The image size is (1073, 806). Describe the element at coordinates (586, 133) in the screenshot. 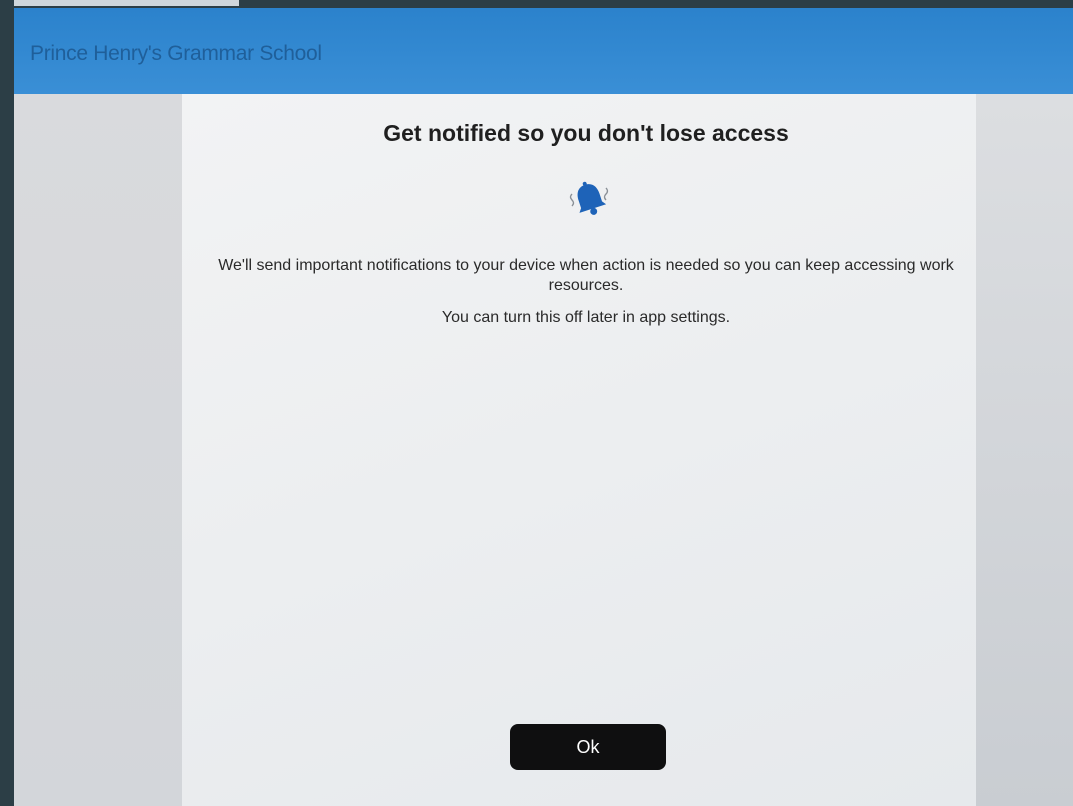

I see `dialog-title: Get notified so you don't lose access` at that location.